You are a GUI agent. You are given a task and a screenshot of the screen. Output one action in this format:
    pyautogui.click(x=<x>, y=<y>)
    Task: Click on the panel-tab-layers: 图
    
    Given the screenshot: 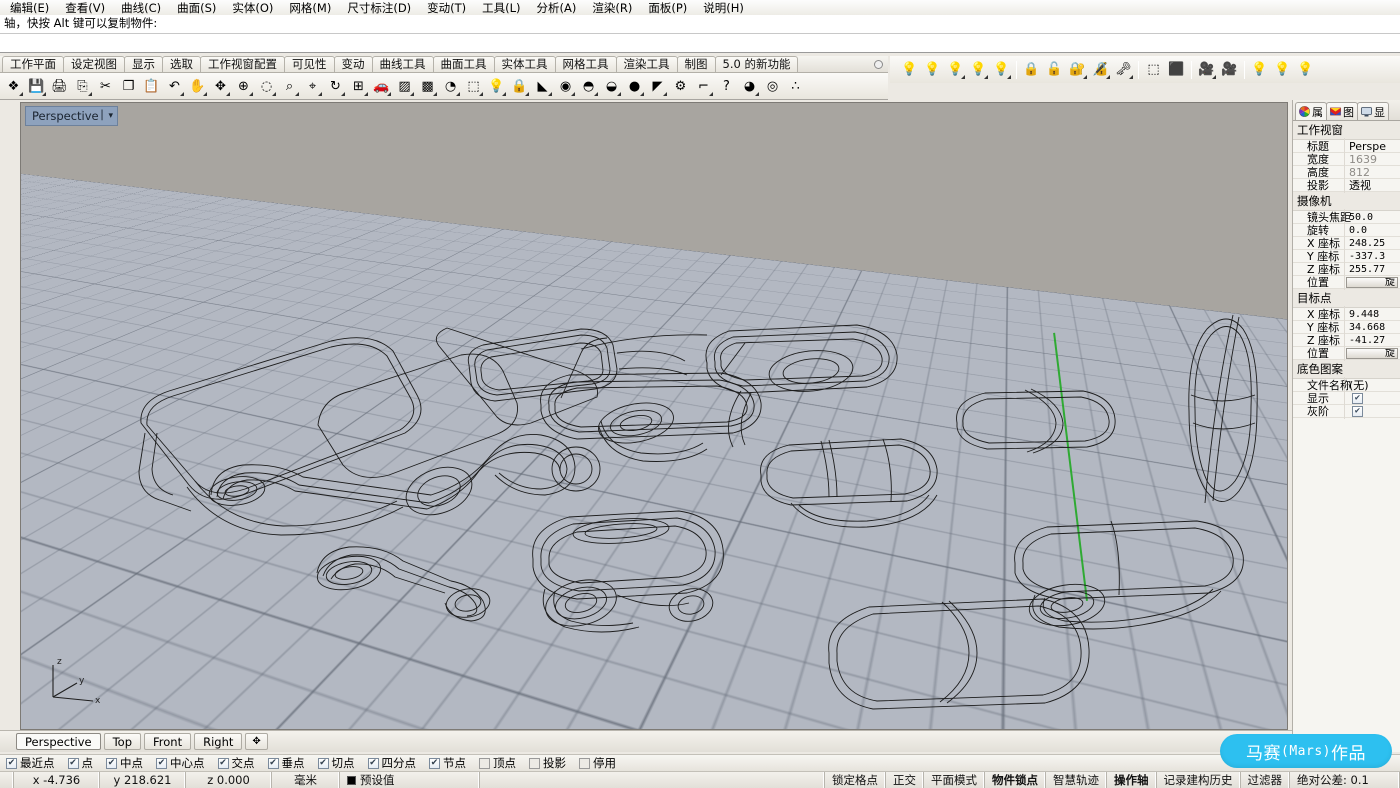 What is the action you would take?
    pyautogui.click(x=1342, y=111)
    